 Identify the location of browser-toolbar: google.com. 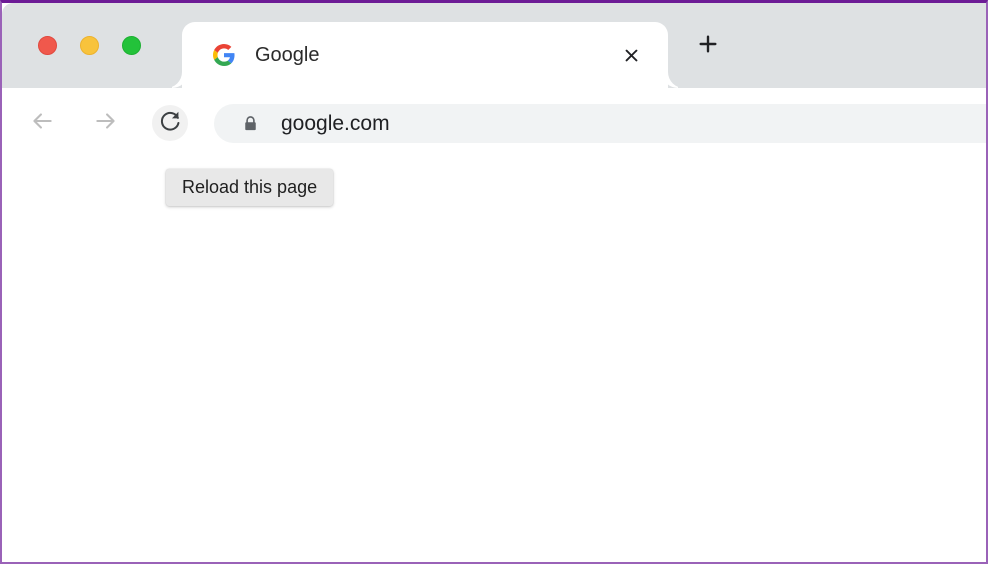
(494, 123).